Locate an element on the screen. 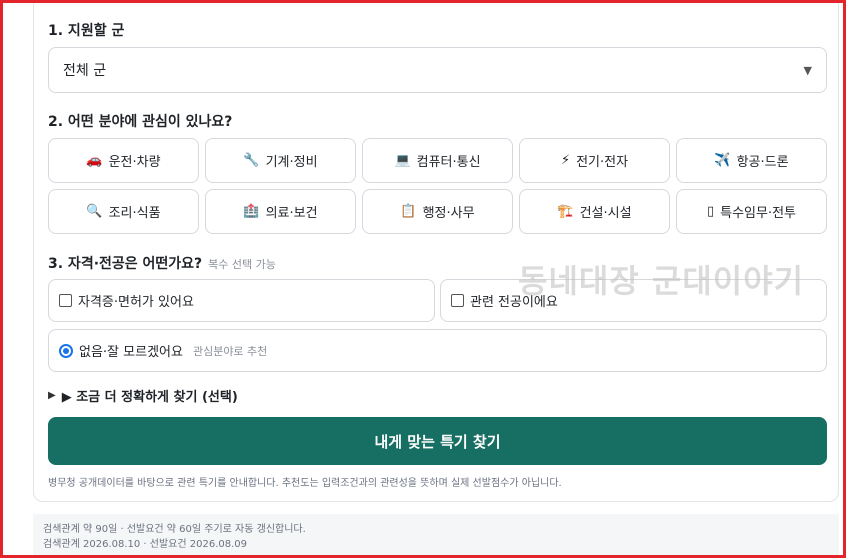 This screenshot has height=558, width=846. more-precise-label: ▶ 조금 더 정확하게 찾기 (선택) is located at coordinates (149, 397).